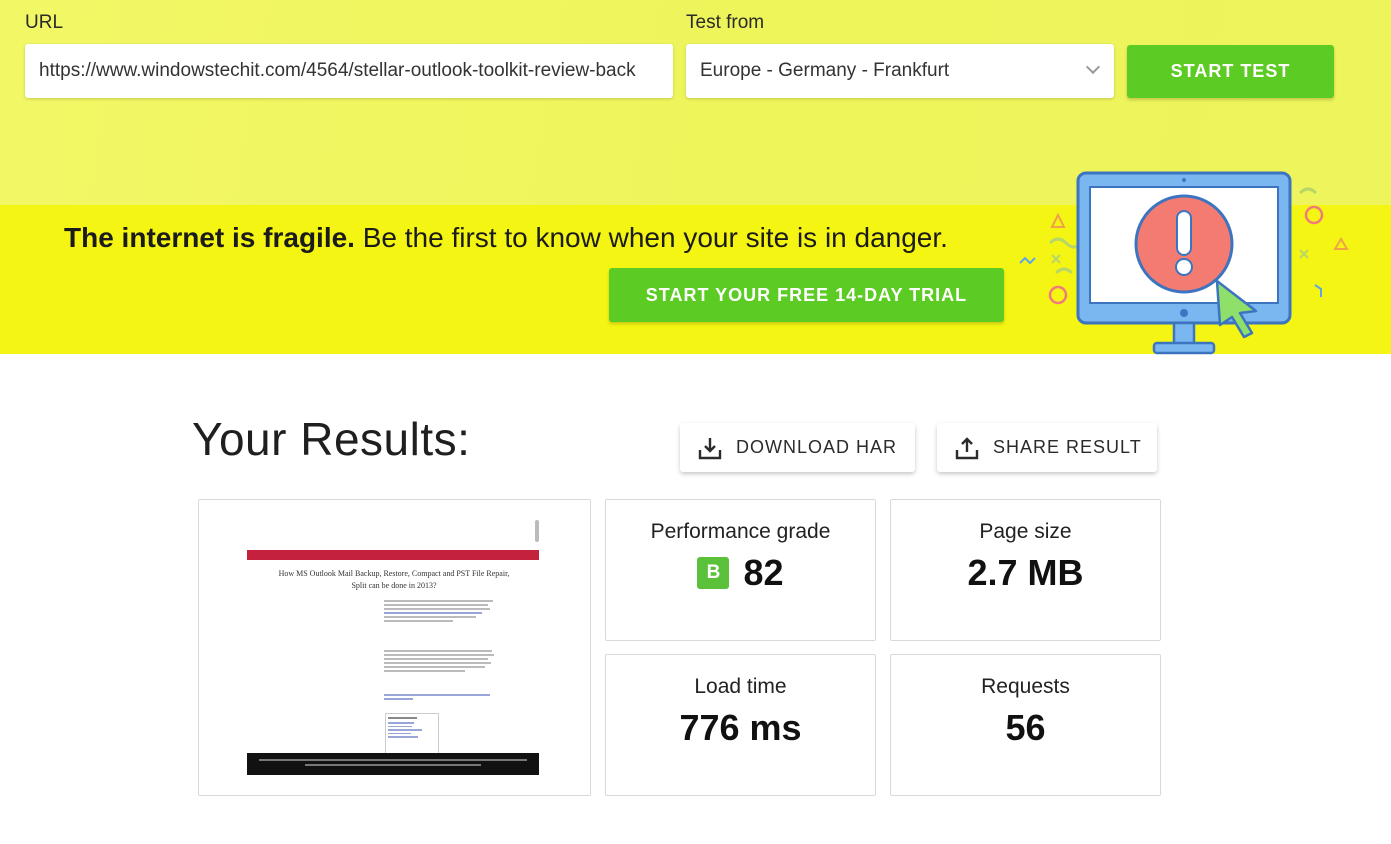 Image resolution: width=1391 pixels, height=844 pixels. Describe the element at coordinates (412, 734) in the screenshot. I see `thumbnail-table-of-contents` at that location.